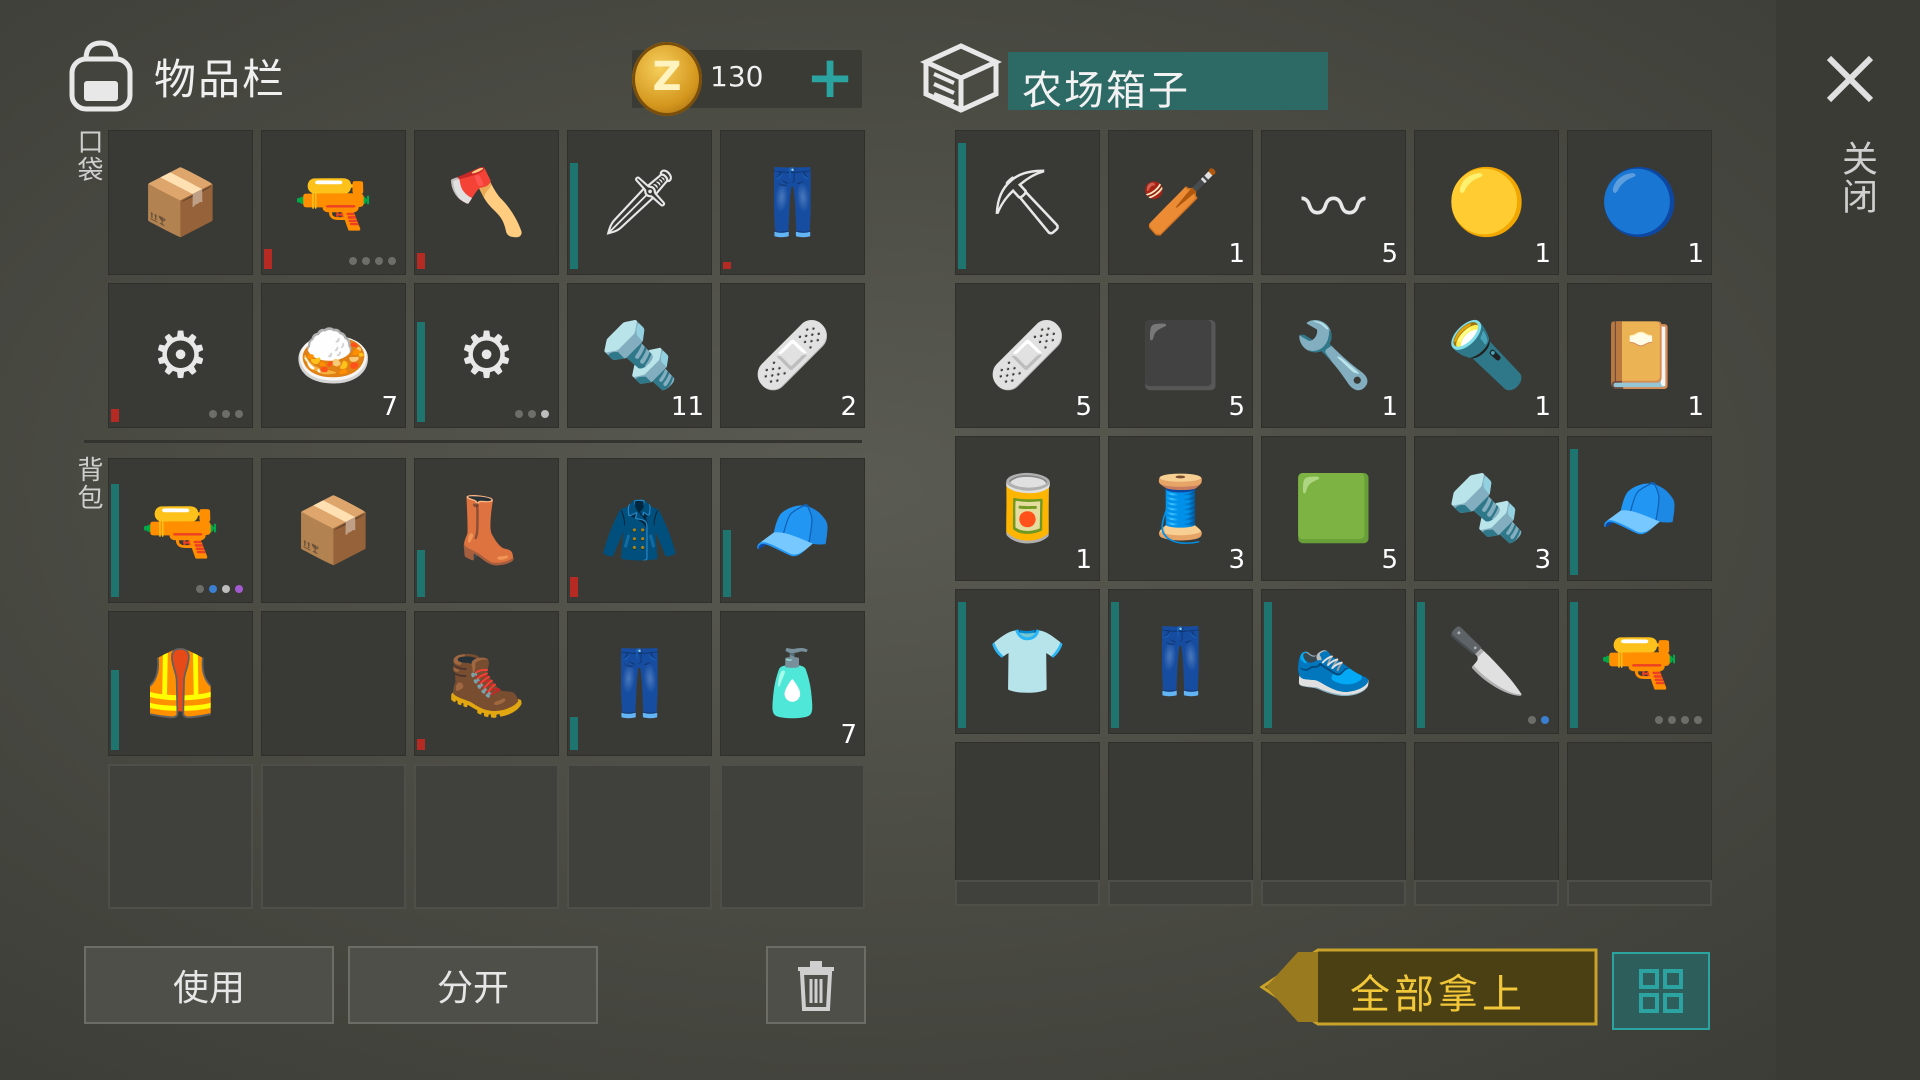 This screenshot has height=1080, width=1920. I want to click on inventory-slot: 🧥, so click(639, 530).